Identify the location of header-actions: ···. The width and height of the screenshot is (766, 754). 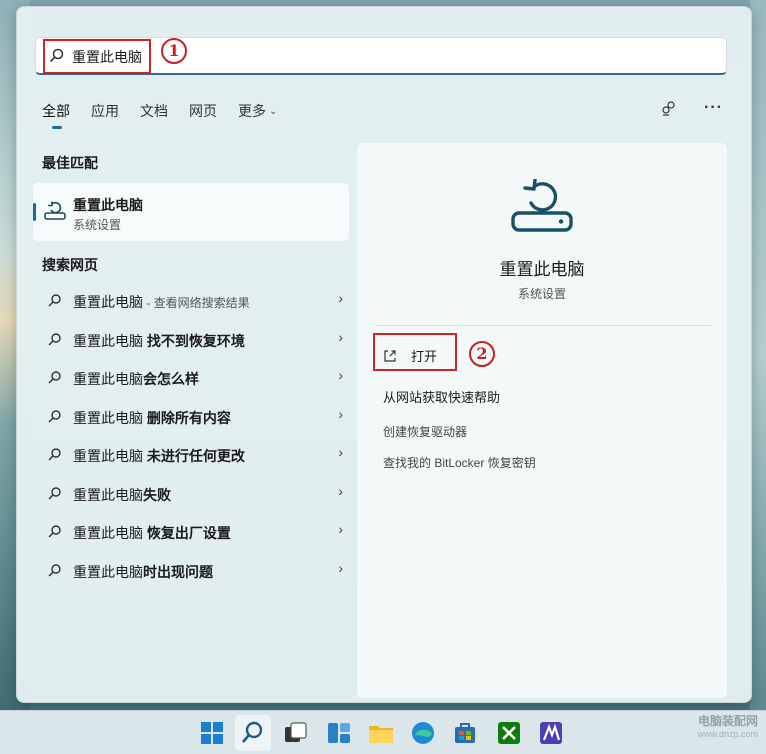
(691, 108).